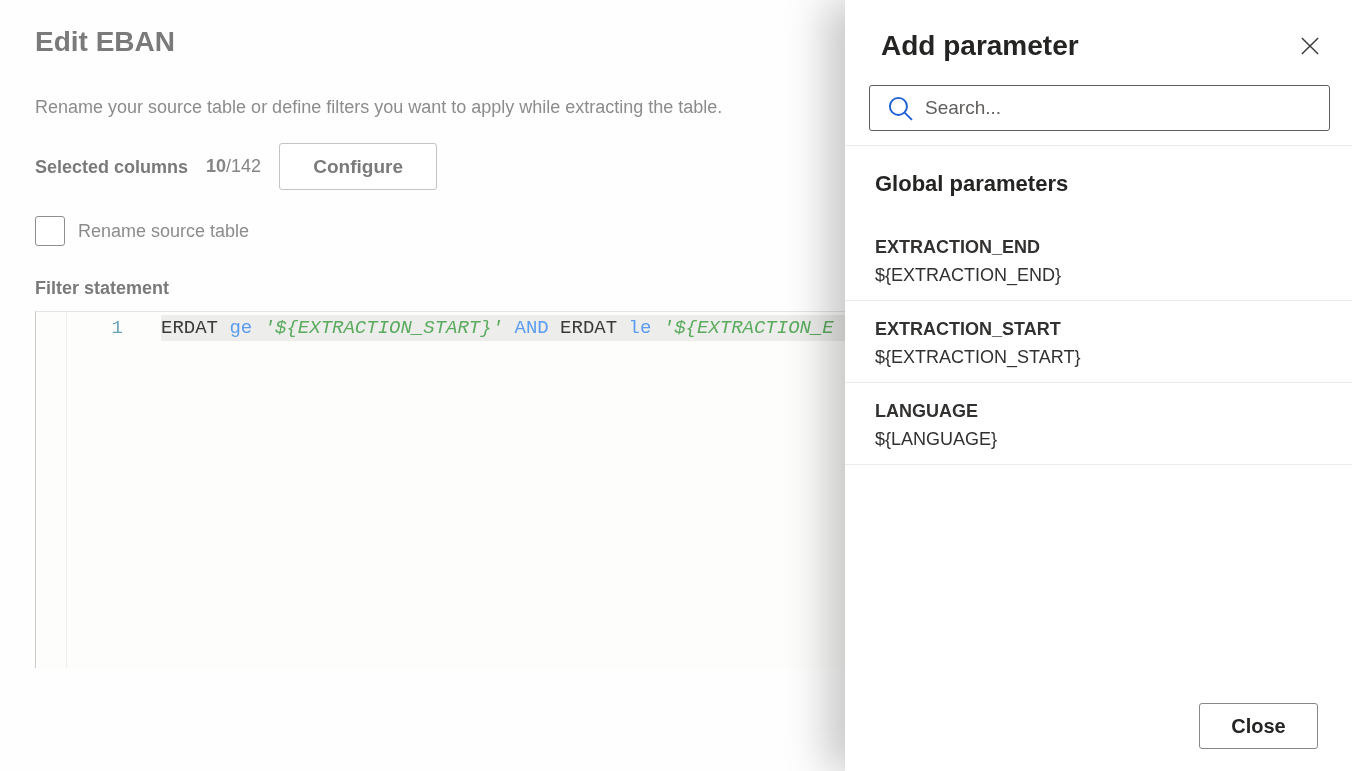 The width and height of the screenshot is (1352, 771). What do you see at coordinates (1098, 342) in the screenshot?
I see `parameter-item: EXTRACTION_START ${EXTRACTION_START}` at bounding box center [1098, 342].